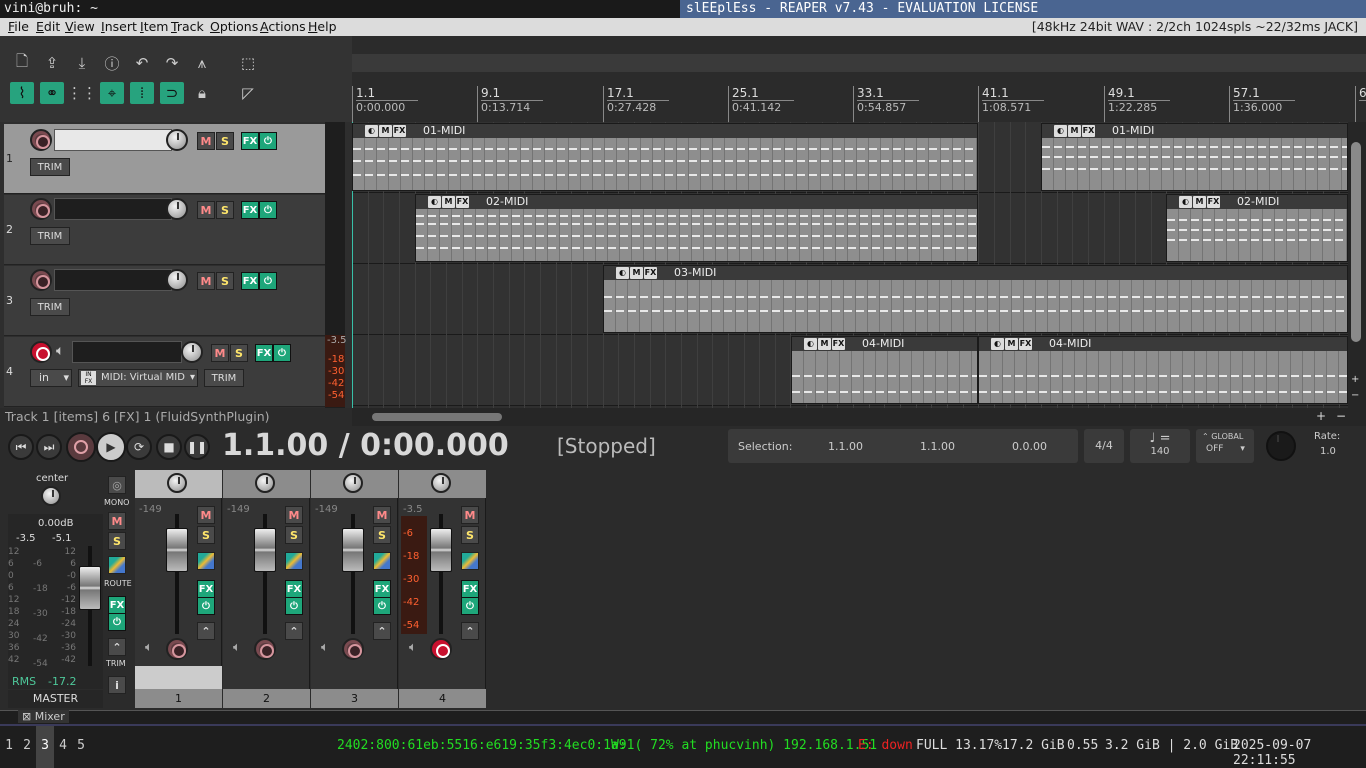 The height and width of the screenshot is (768, 1366). What do you see at coordinates (9, 745) in the screenshot?
I see `workspace-1: 1` at bounding box center [9, 745].